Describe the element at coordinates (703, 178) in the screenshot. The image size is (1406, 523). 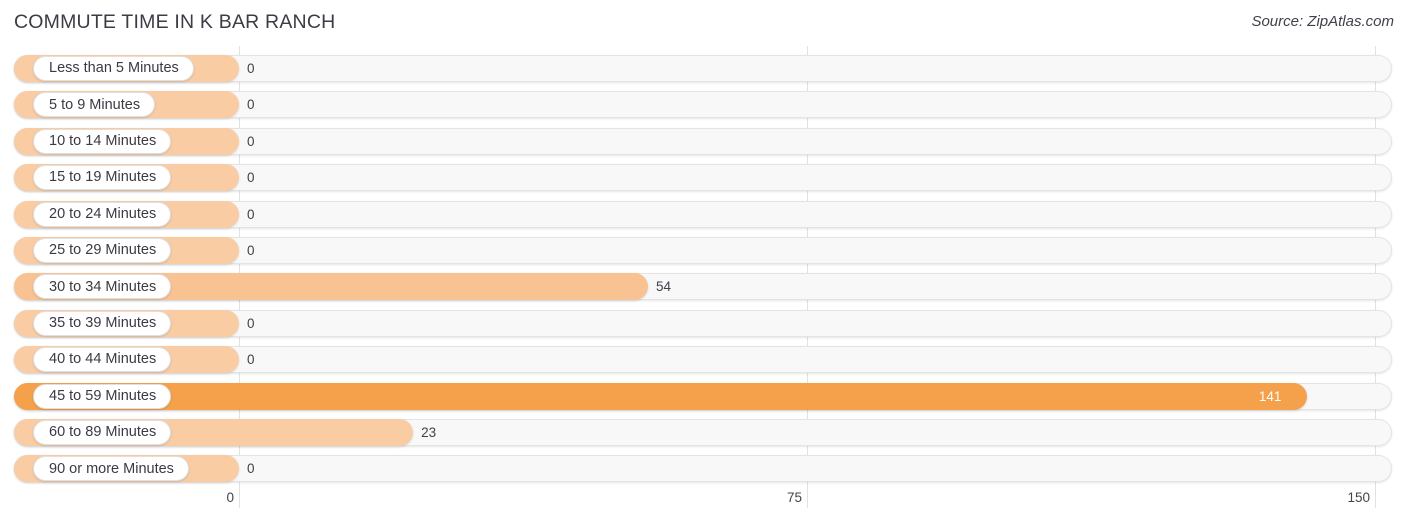
I see `bar-row: 15 to 19 Minutes 0` at that location.